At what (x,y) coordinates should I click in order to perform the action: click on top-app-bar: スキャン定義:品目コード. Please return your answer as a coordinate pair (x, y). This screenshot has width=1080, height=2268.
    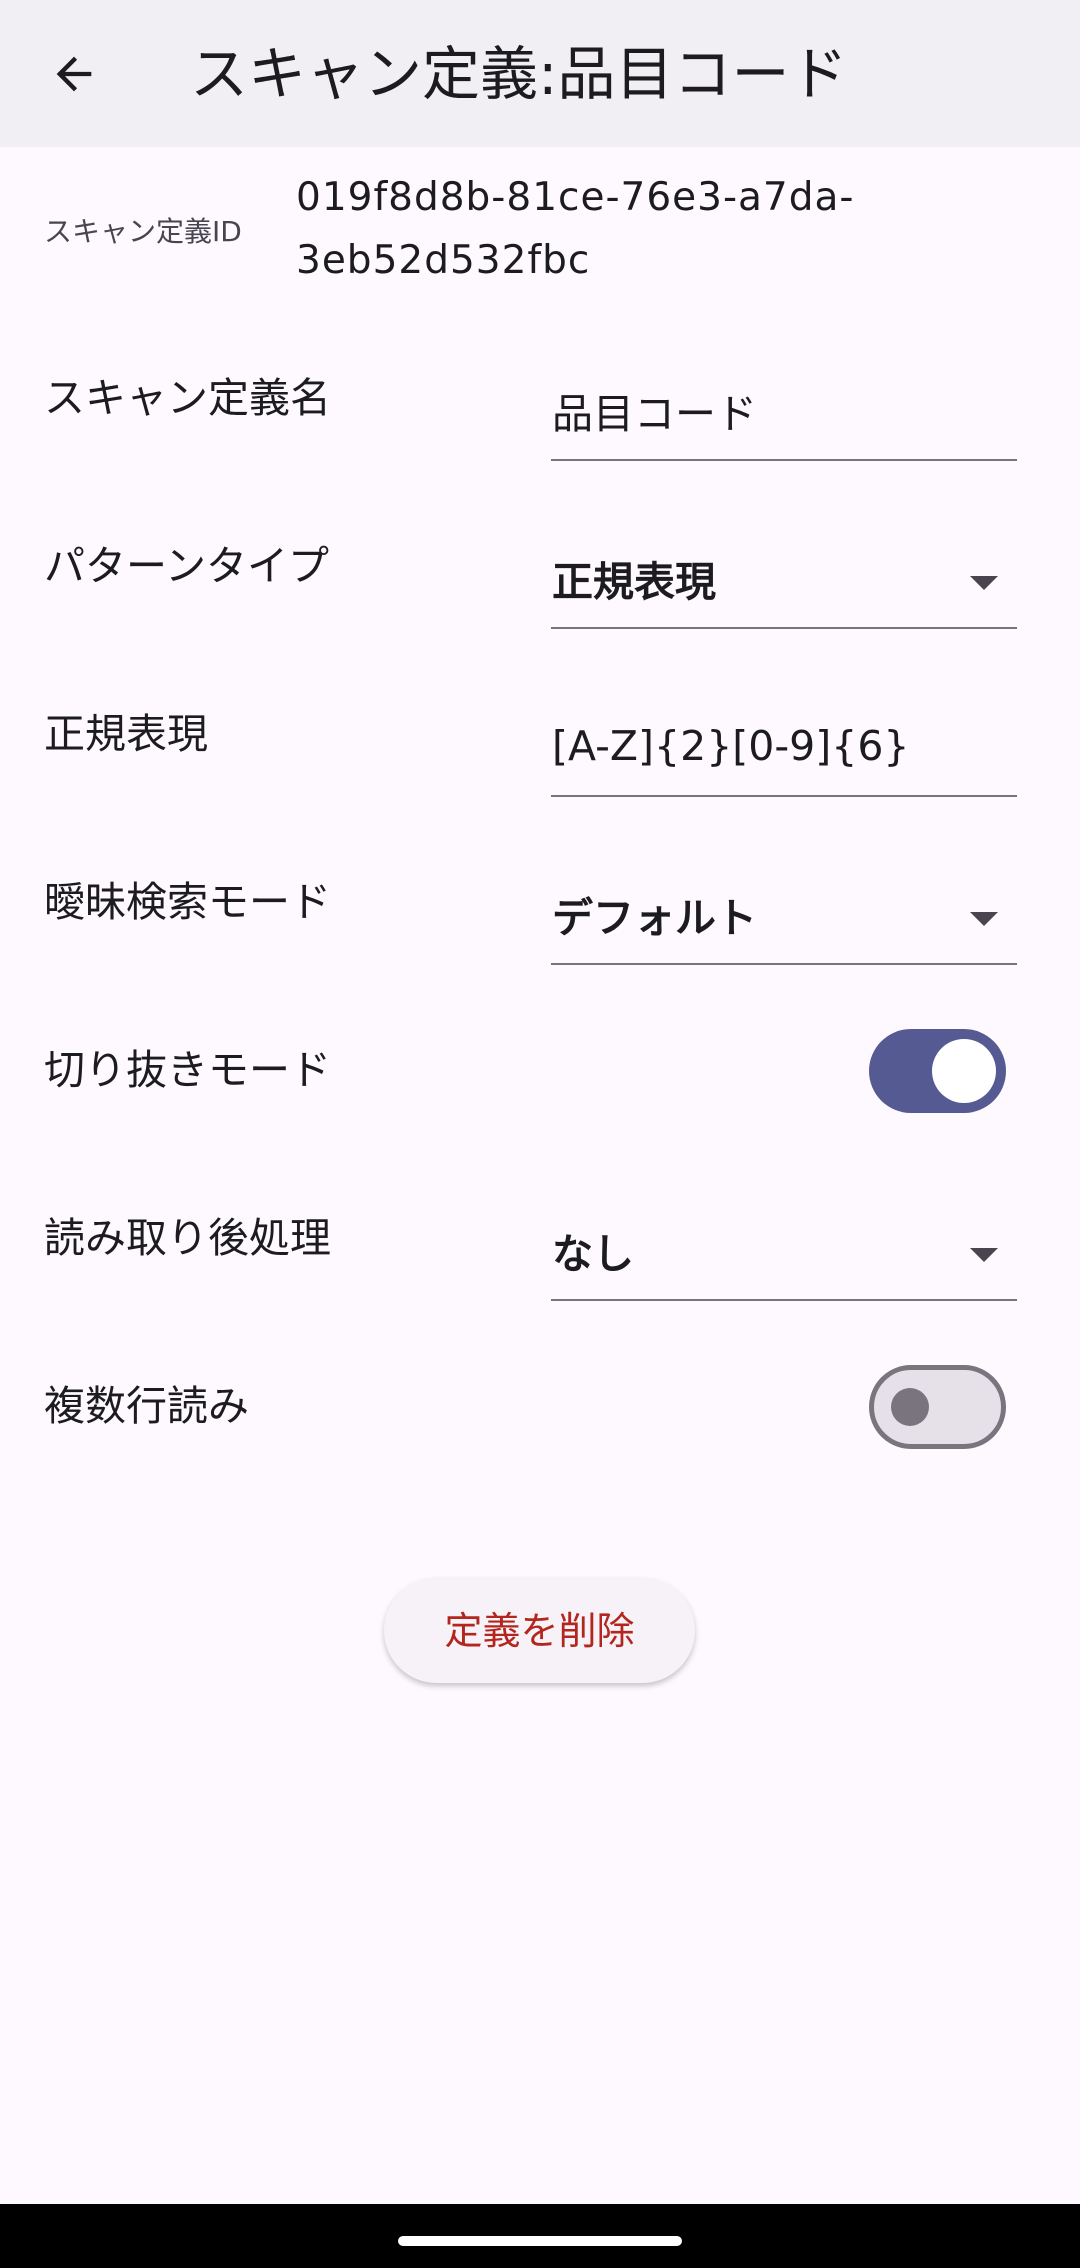
    Looking at the image, I should click on (540, 73).